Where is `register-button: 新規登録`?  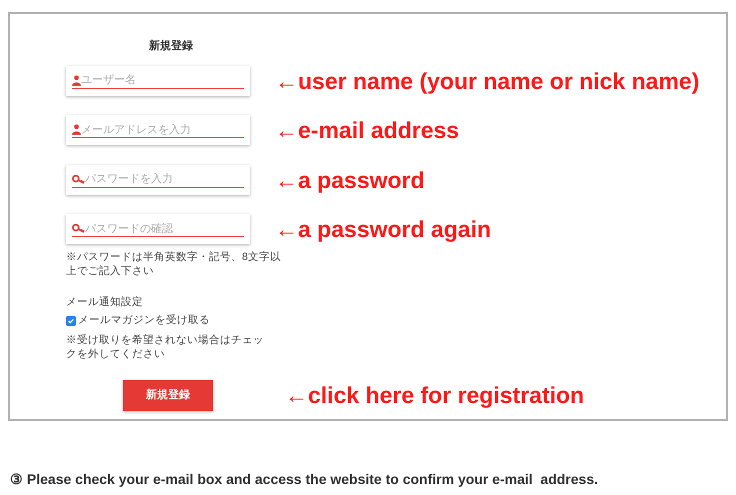
register-button: 新規登録 is located at coordinates (168, 395).